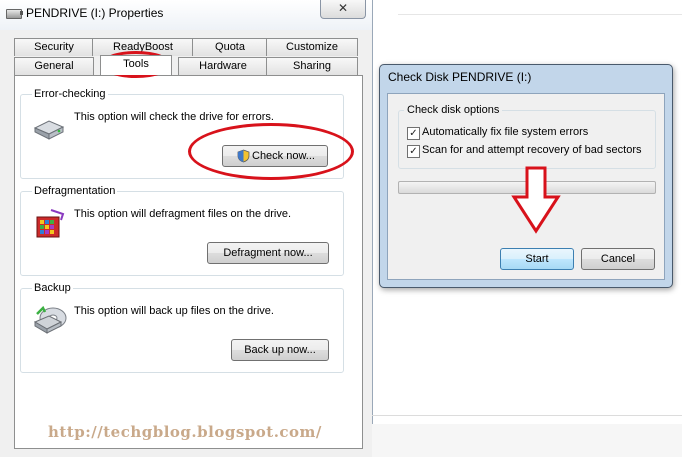 The width and height of the screenshot is (682, 457). What do you see at coordinates (14, 14) in the screenshot?
I see `usb-drive-icon` at bounding box center [14, 14].